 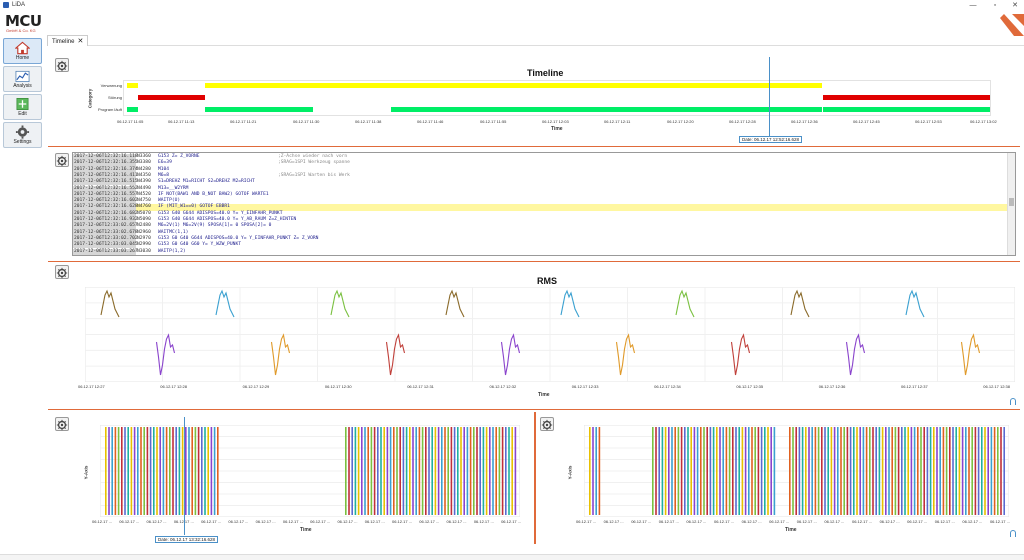 What do you see at coordinates (769, 97) in the screenshot?
I see `timeline-cursor-line` at bounding box center [769, 97].